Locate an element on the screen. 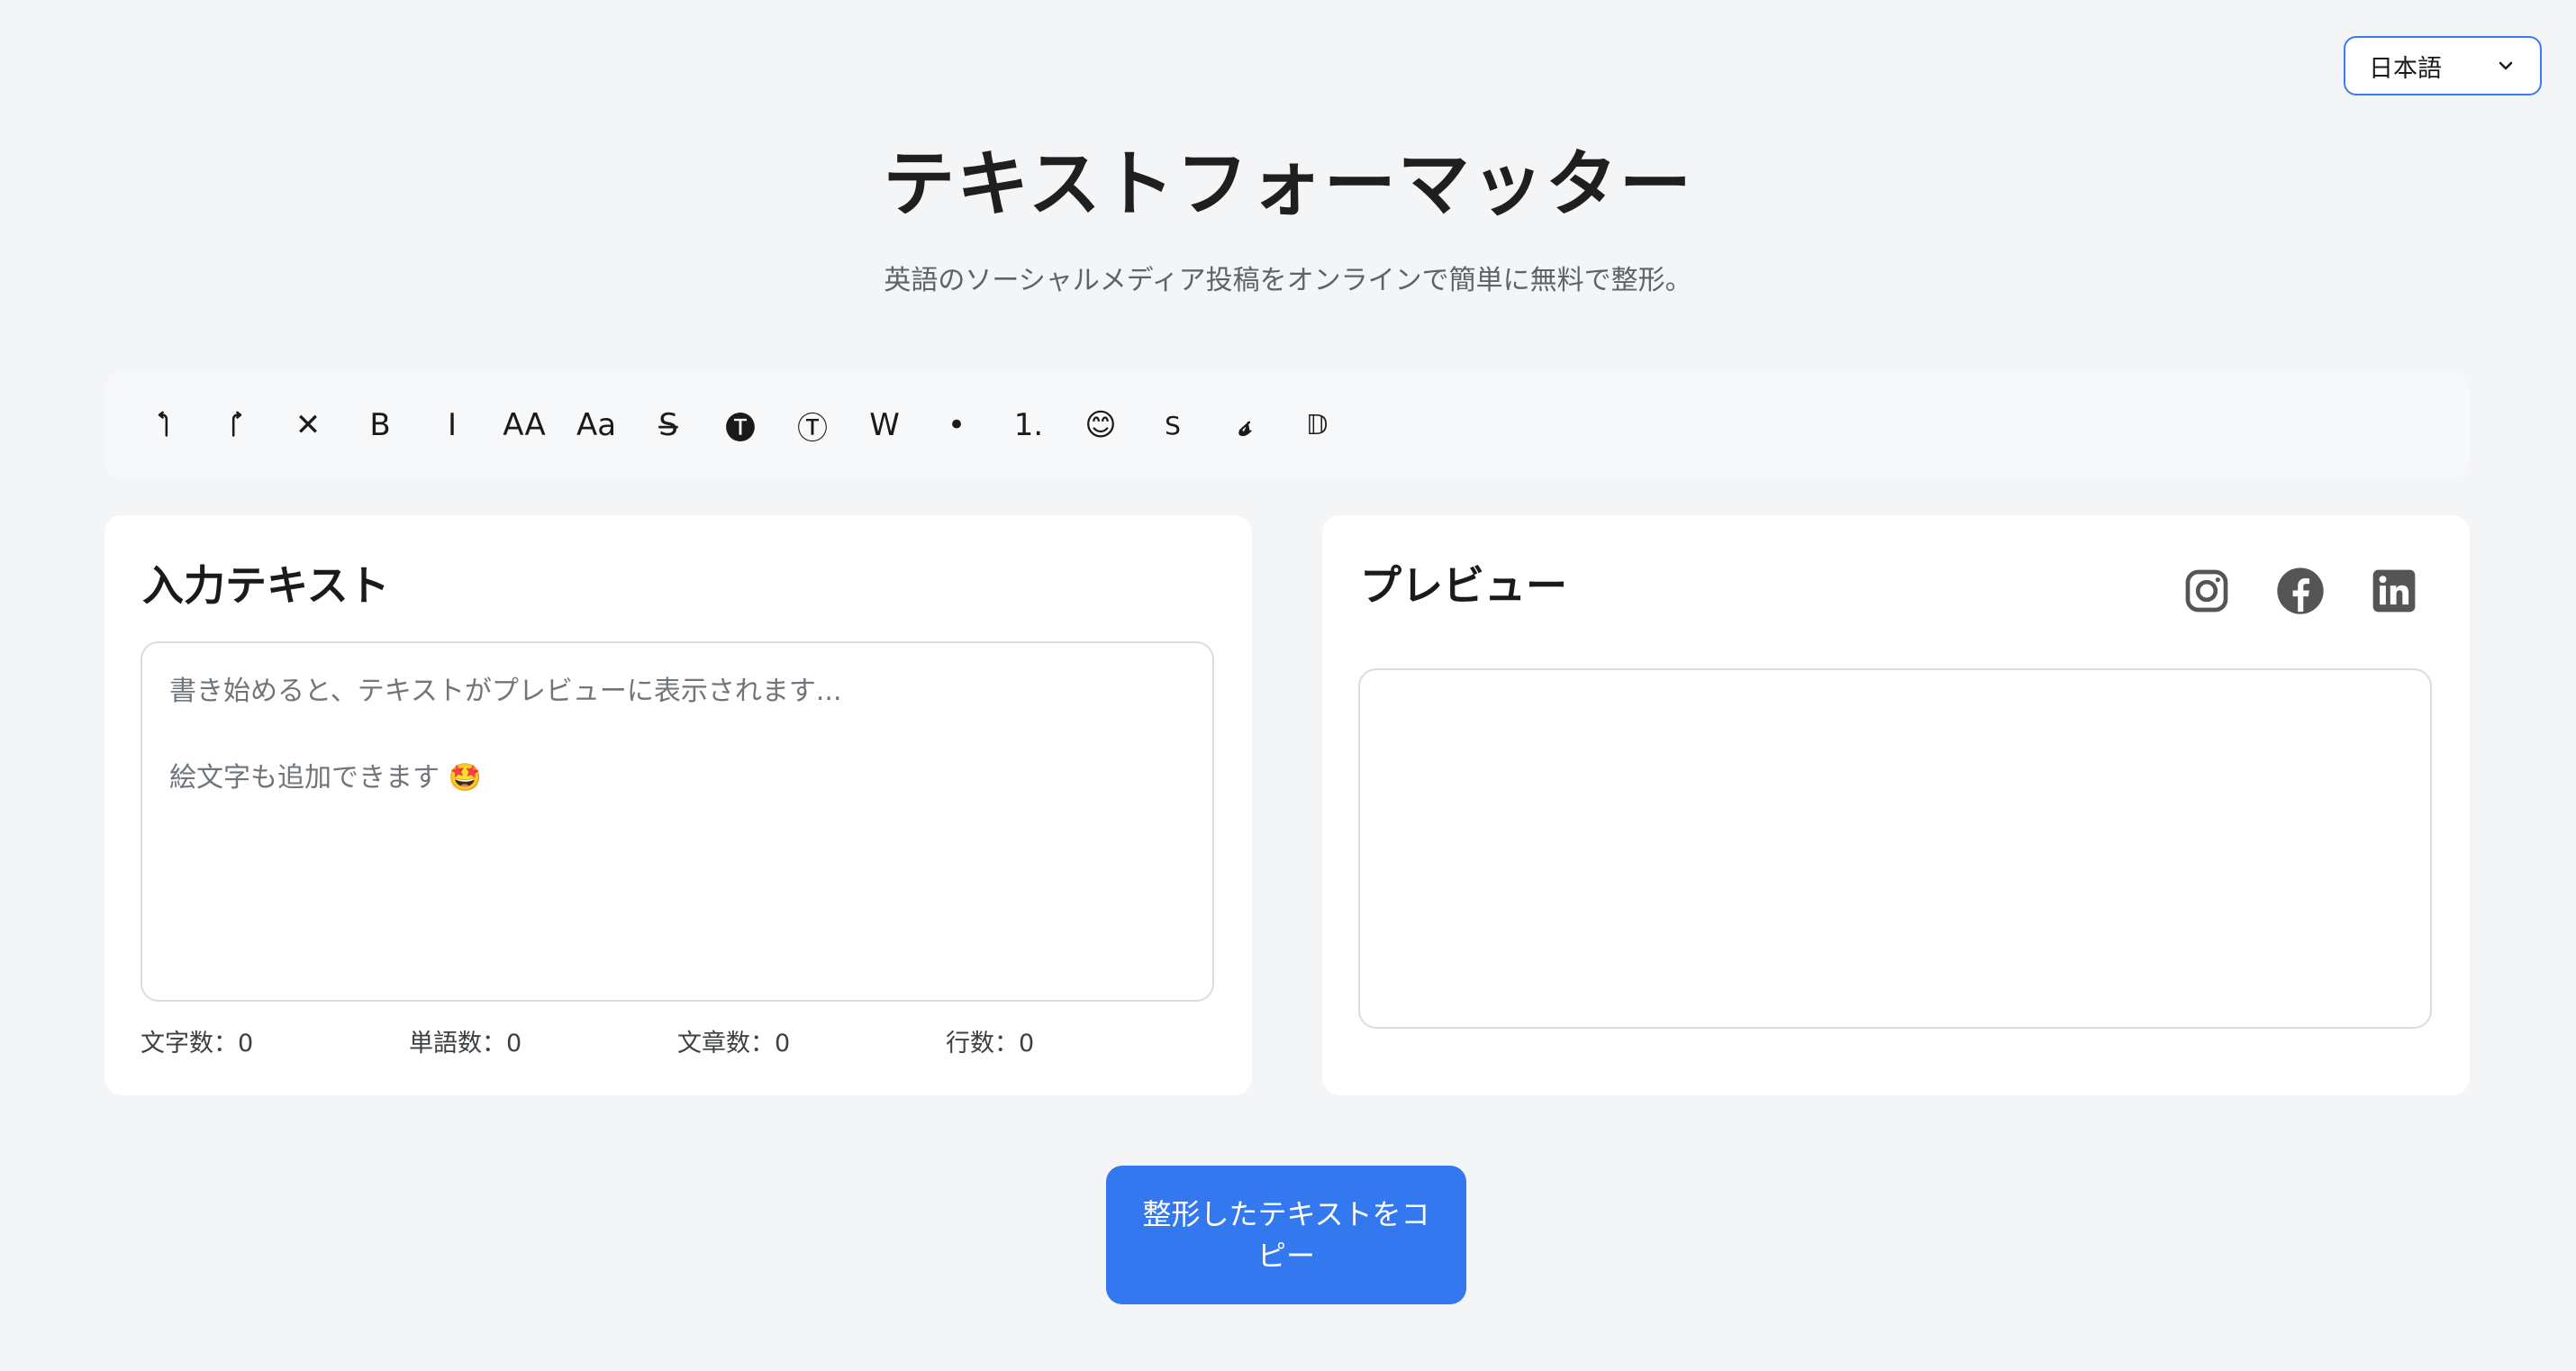 The height and width of the screenshot is (1371, 2576). italic-icon: I is located at coordinates (453, 425).